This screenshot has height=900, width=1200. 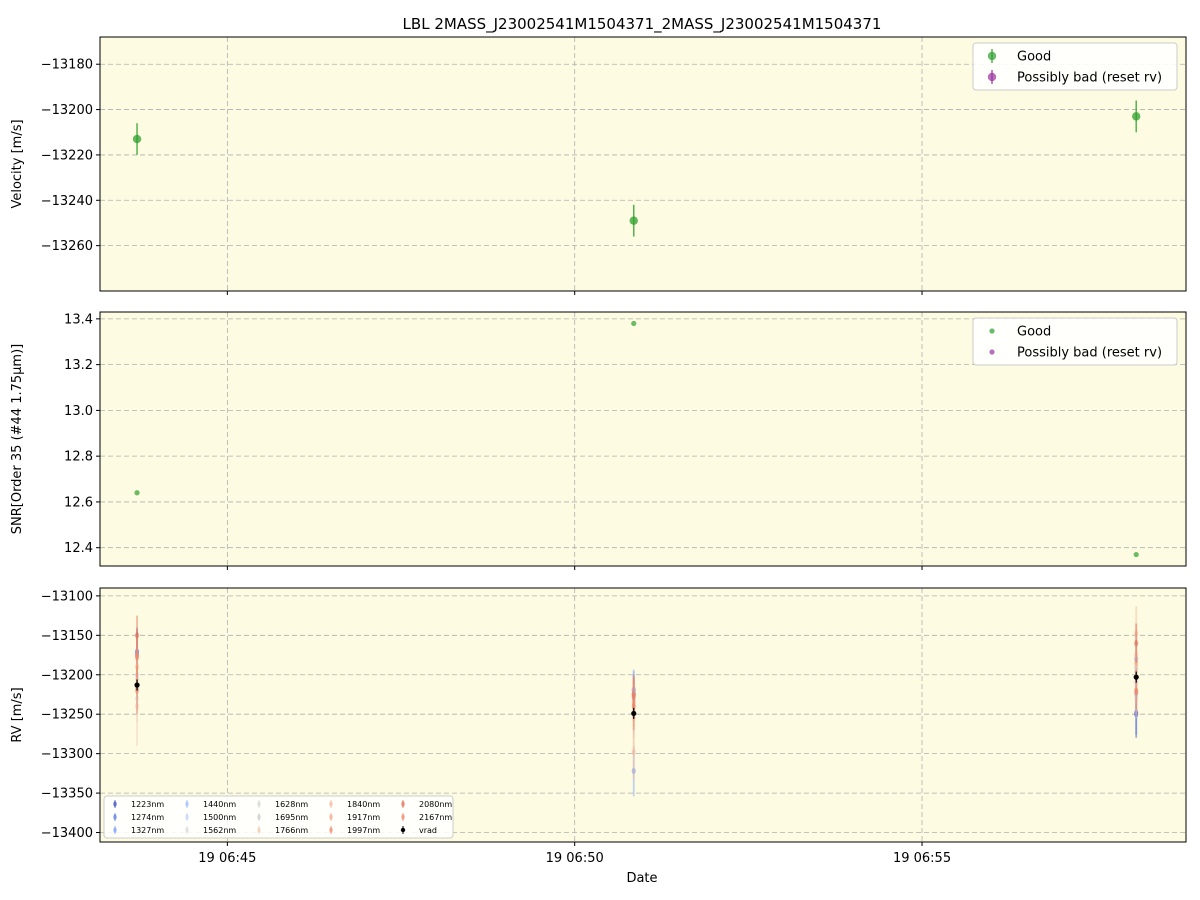 What do you see at coordinates (67, 636) in the screenshot?
I see `y-tick-label: −13150` at bounding box center [67, 636].